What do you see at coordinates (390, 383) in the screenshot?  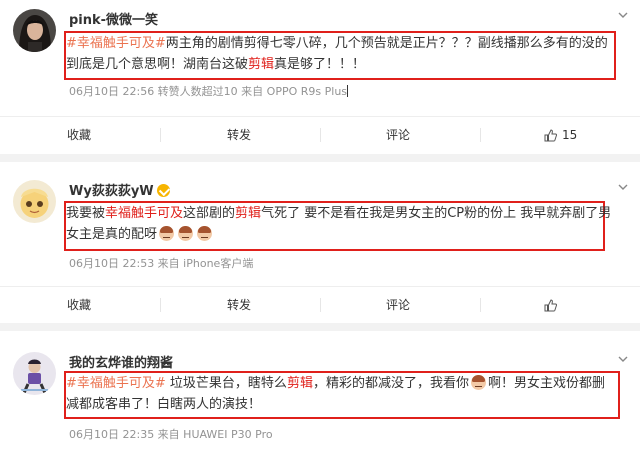 I see `post-text: ，精彩的都减没了，我看你` at bounding box center [390, 383].